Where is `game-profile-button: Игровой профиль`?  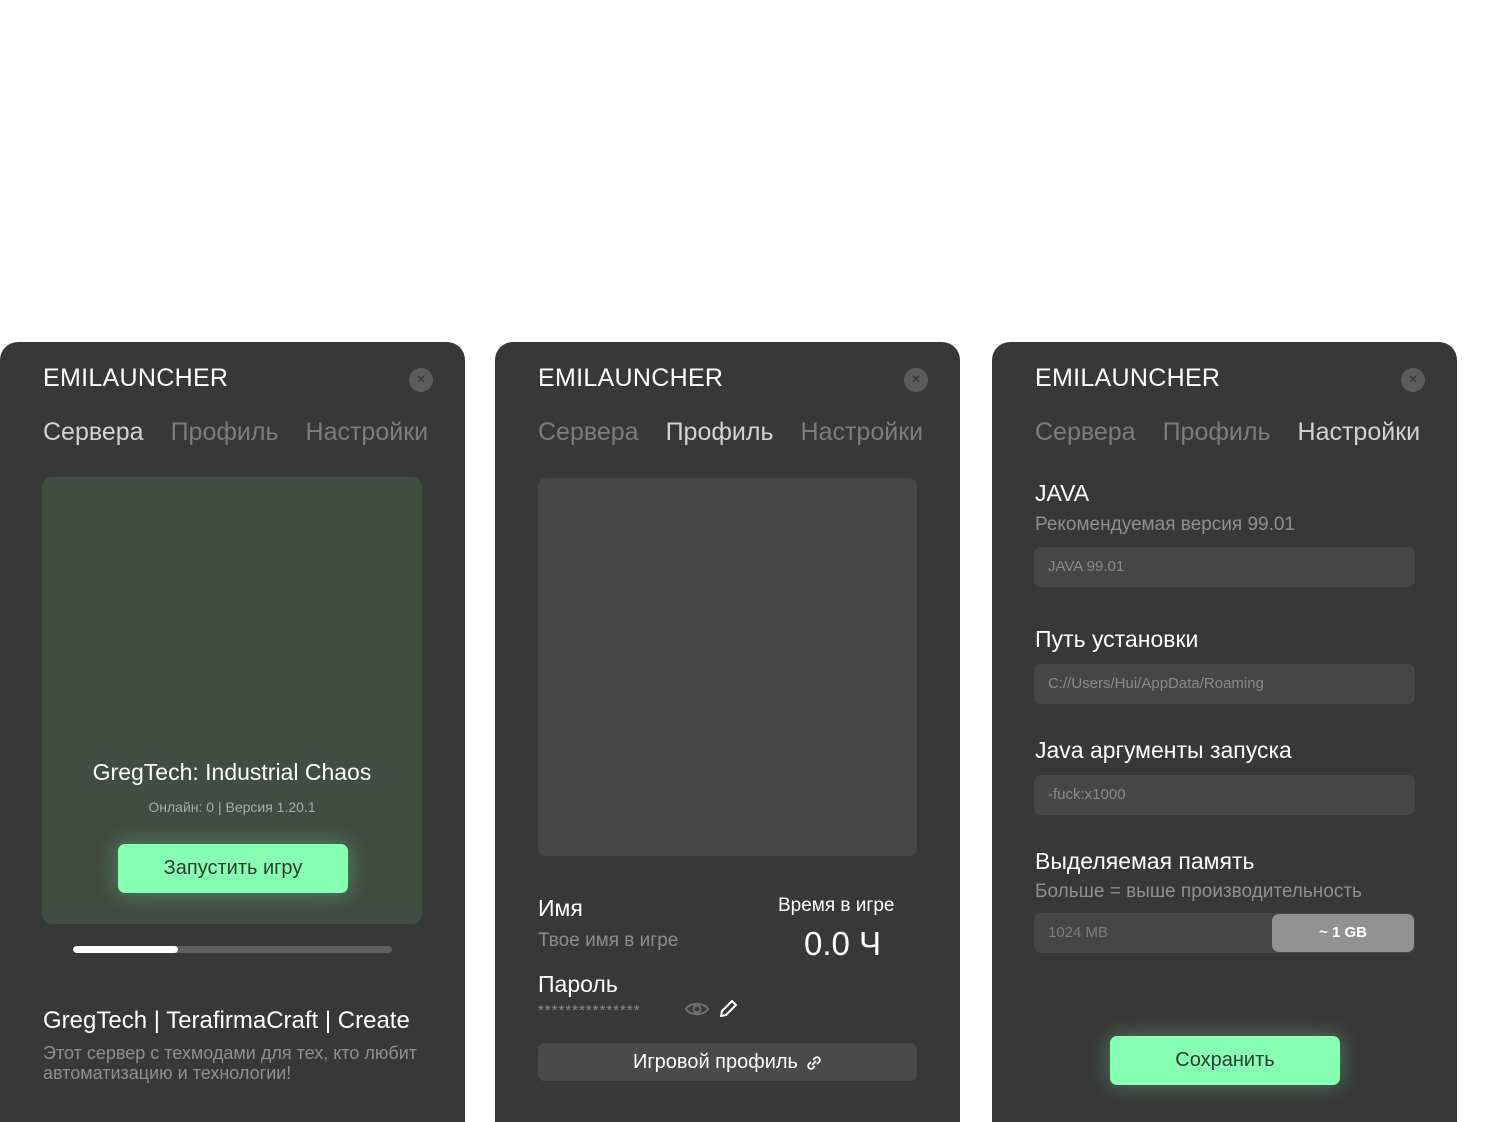
game-profile-button: Игровой профиль is located at coordinates (727, 1062).